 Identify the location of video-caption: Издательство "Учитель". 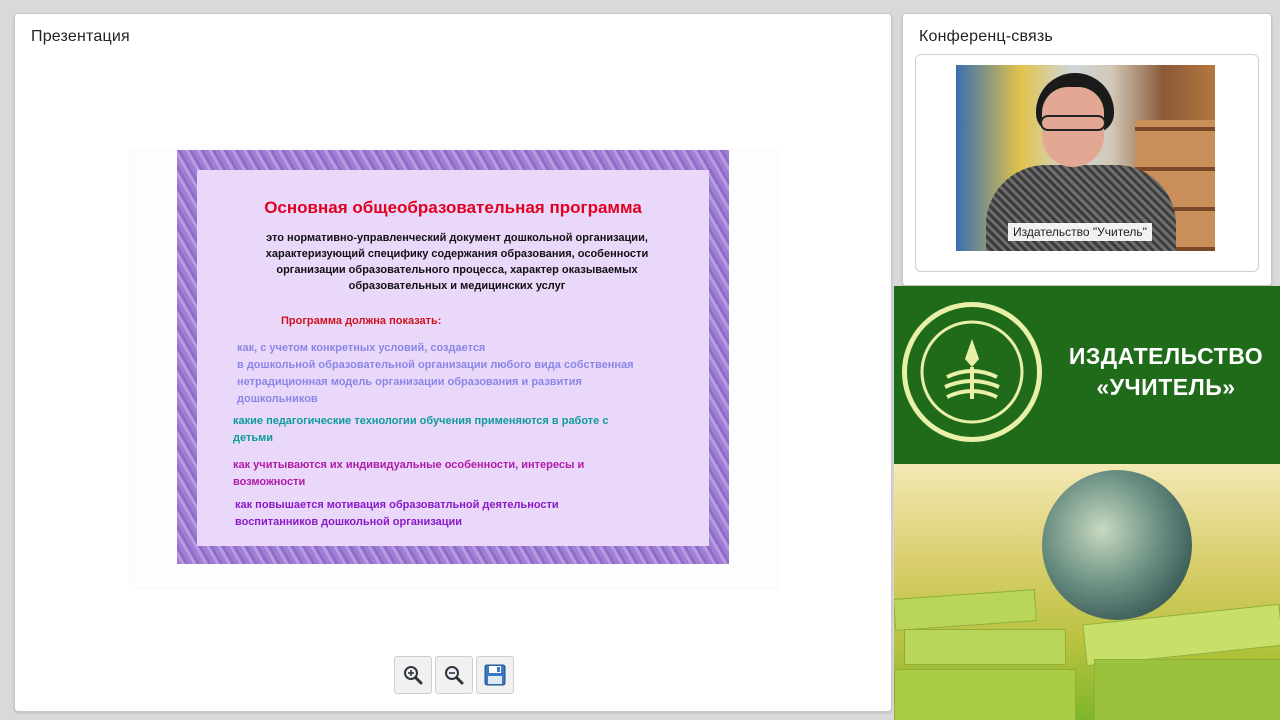
(1080, 232).